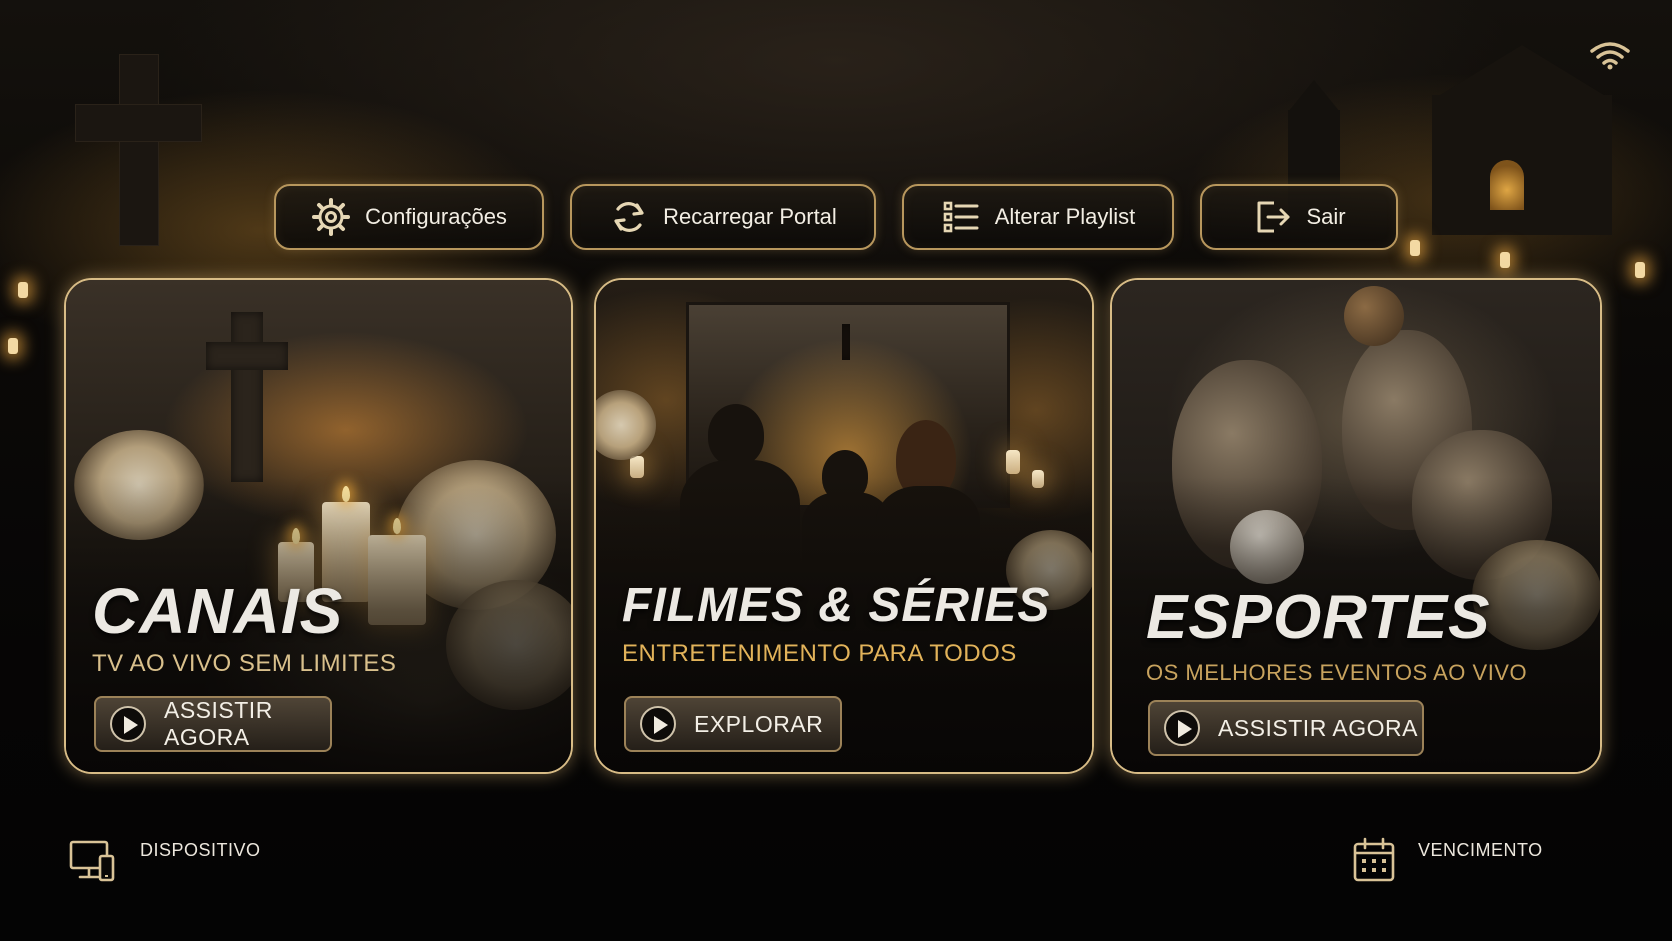  What do you see at coordinates (626, 425) in the screenshot?
I see `flower` at bounding box center [626, 425].